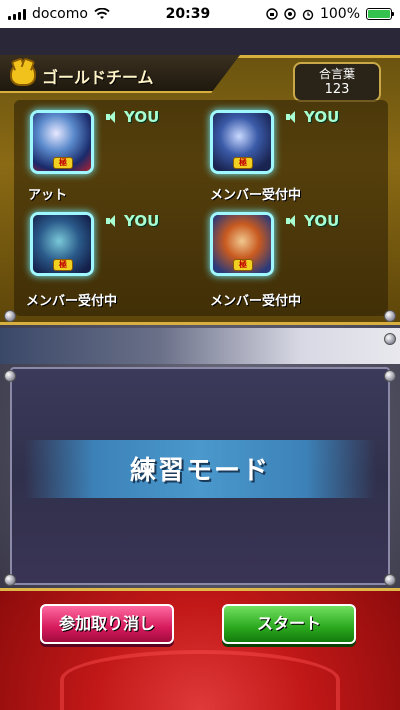 The height and width of the screenshot is (710, 400). What do you see at coordinates (290, 14) in the screenshot?
I see `location-icon` at bounding box center [290, 14].